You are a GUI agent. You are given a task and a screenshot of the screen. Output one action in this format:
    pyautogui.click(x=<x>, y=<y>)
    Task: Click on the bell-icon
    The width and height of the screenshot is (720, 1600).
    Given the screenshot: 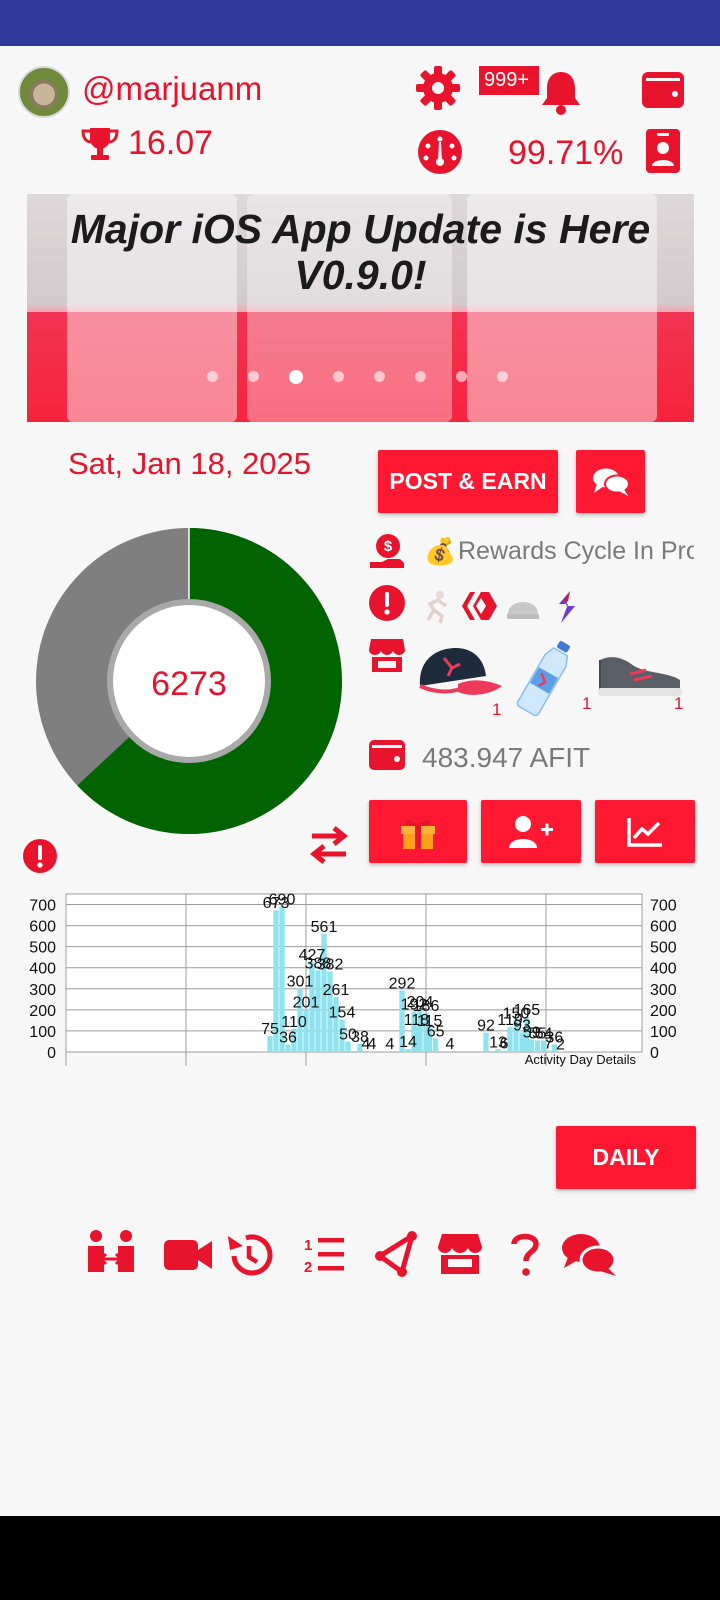 What is the action you would take?
    pyautogui.click(x=561, y=92)
    